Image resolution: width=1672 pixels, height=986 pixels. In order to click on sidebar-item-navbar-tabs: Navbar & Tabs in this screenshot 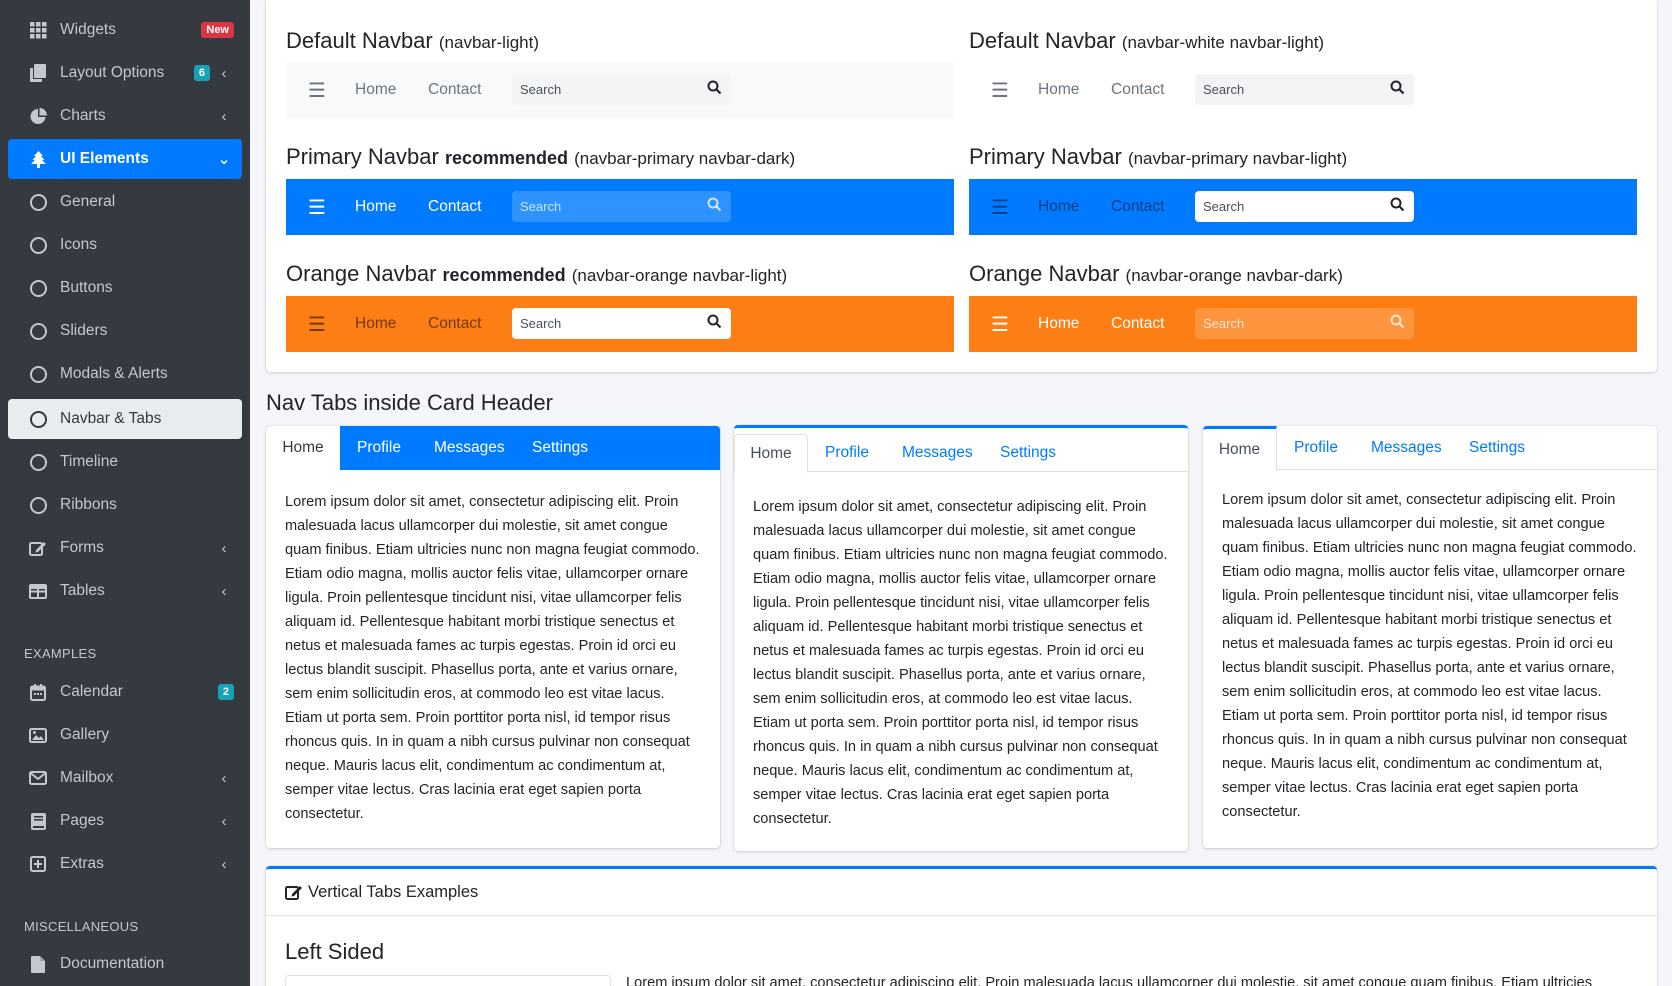, I will do `click(125, 419)`.